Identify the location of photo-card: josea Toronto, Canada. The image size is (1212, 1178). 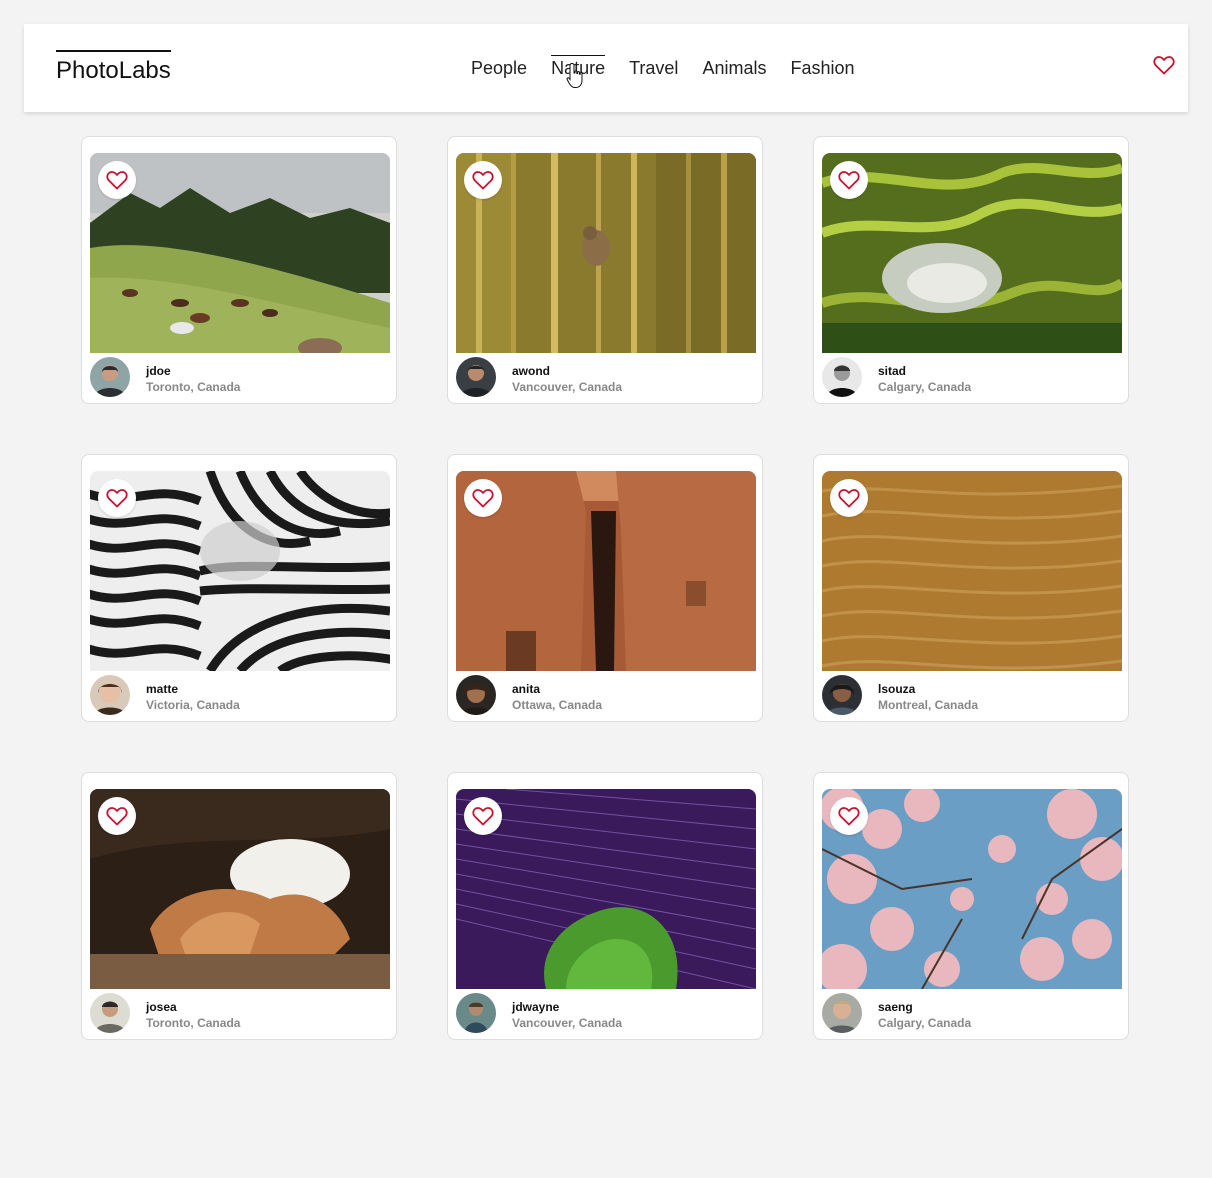
(239, 906).